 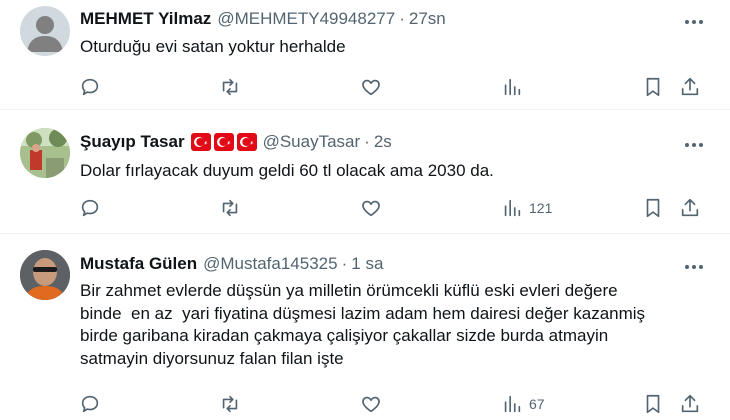 What do you see at coordinates (312, 142) in the screenshot?
I see `author-handle: @SuayTasar` at bounding box center [312, 142].